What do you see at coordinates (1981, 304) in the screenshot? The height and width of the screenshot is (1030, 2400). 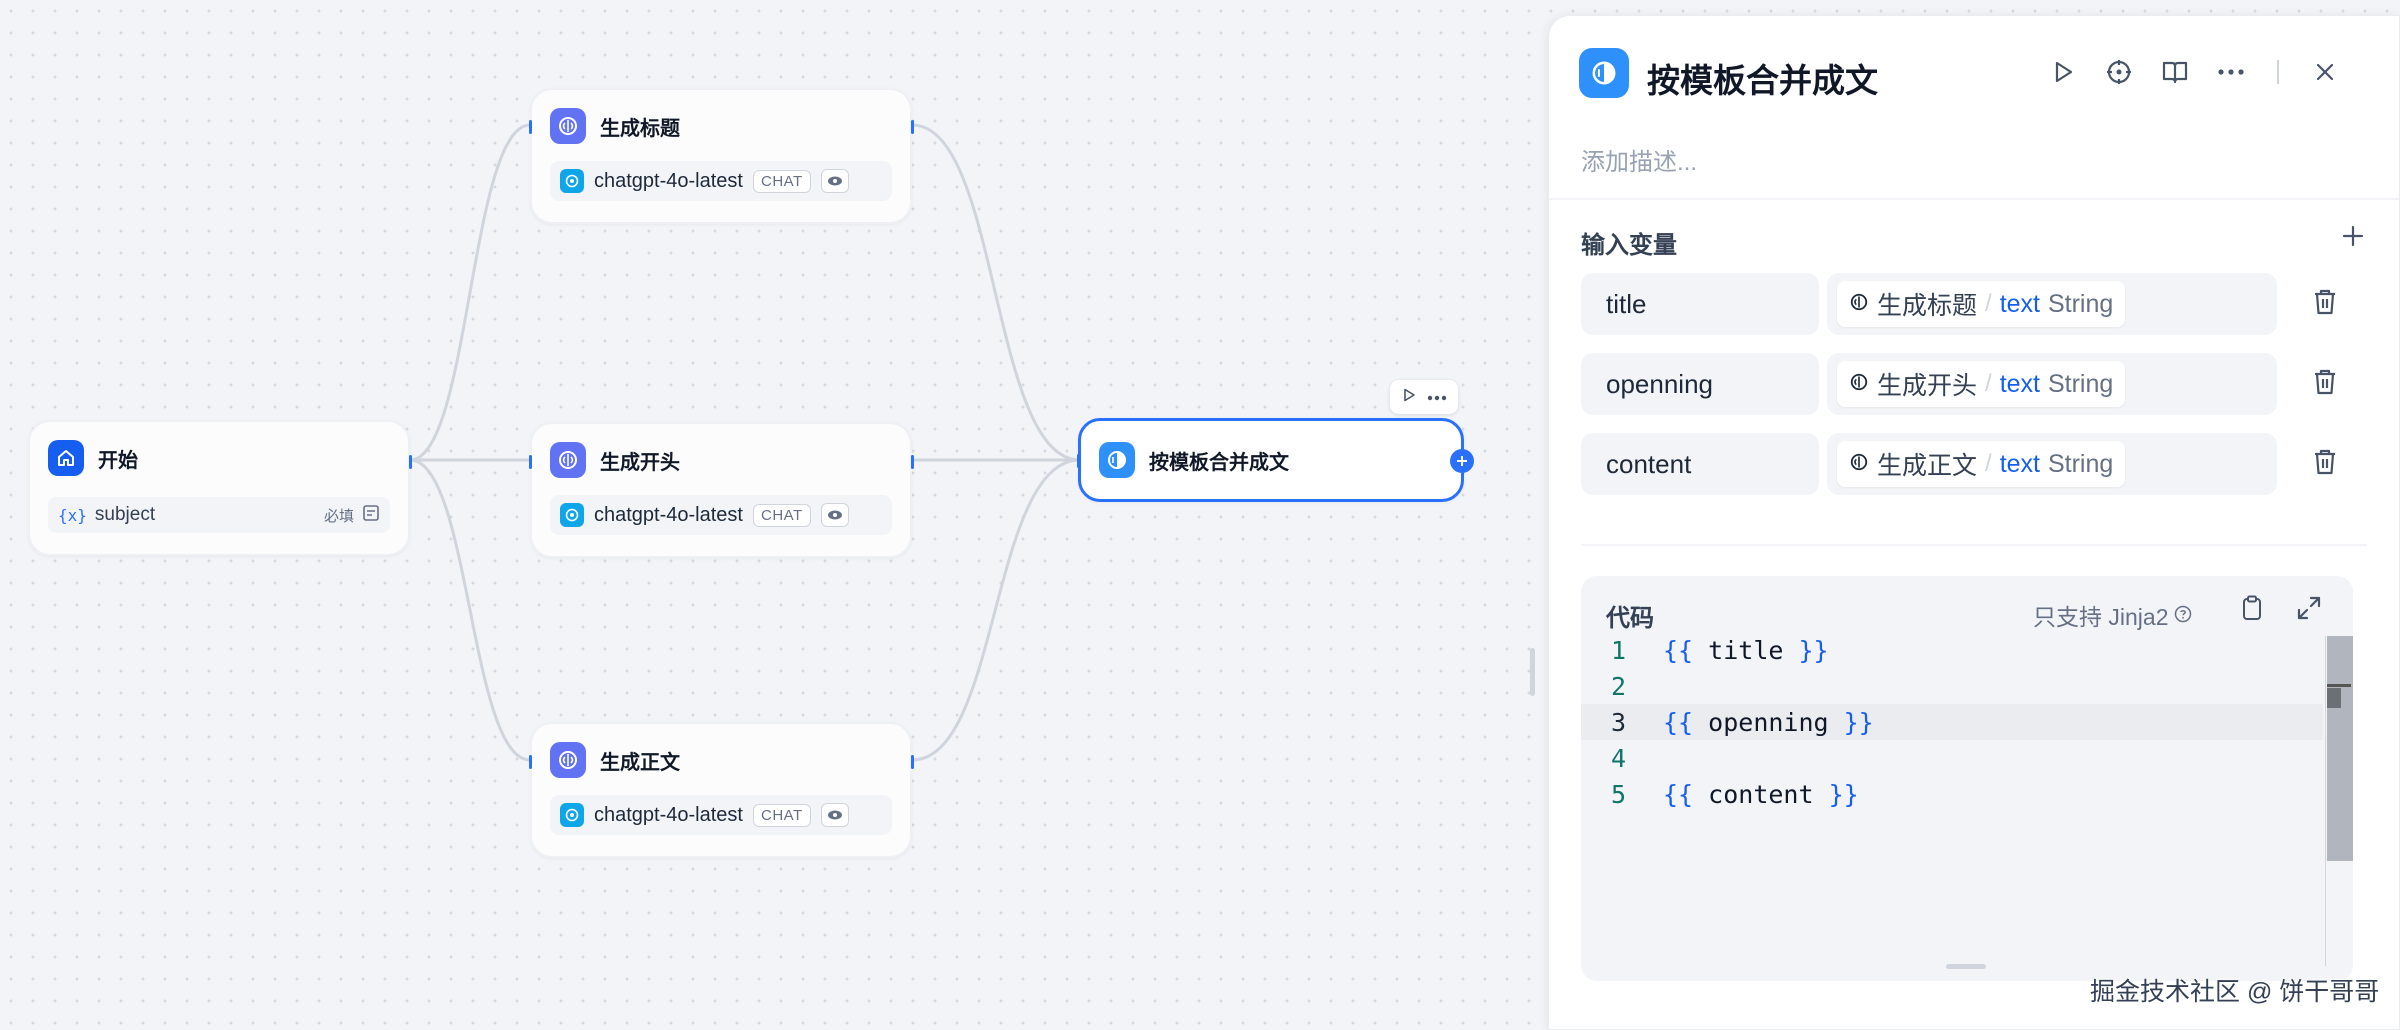 I see `variable-reference-chip: 生成标题 / text String` at bounding box center [1981, 304].